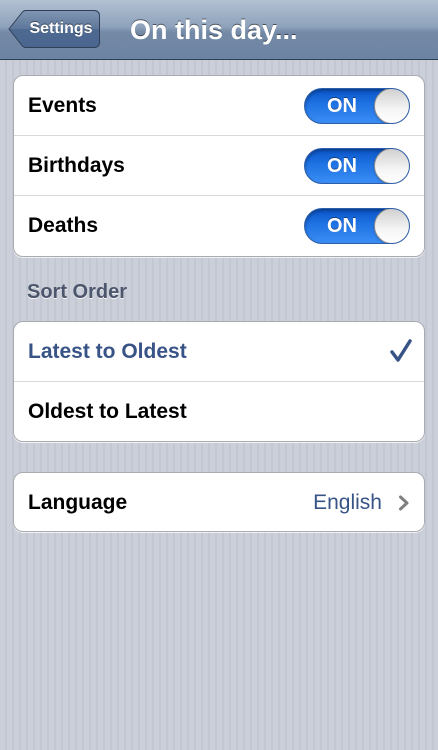  I want to click on birthdays-row: Birthdays ON, so click(219, 166).